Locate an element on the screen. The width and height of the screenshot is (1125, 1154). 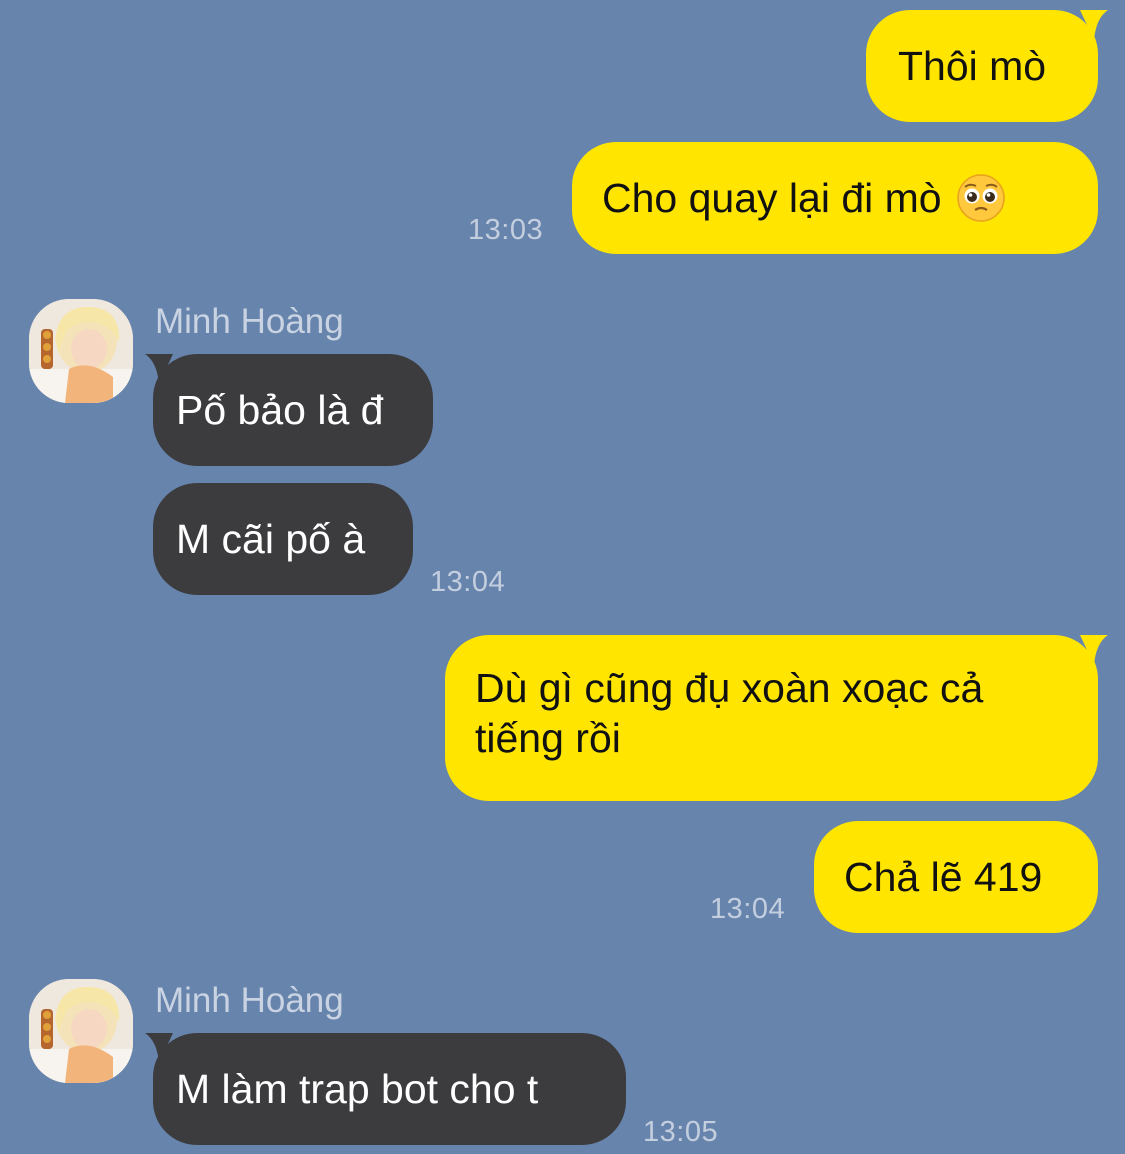
incoming-message-bubble: M cãi pố à is located at coordinates (283, 539).